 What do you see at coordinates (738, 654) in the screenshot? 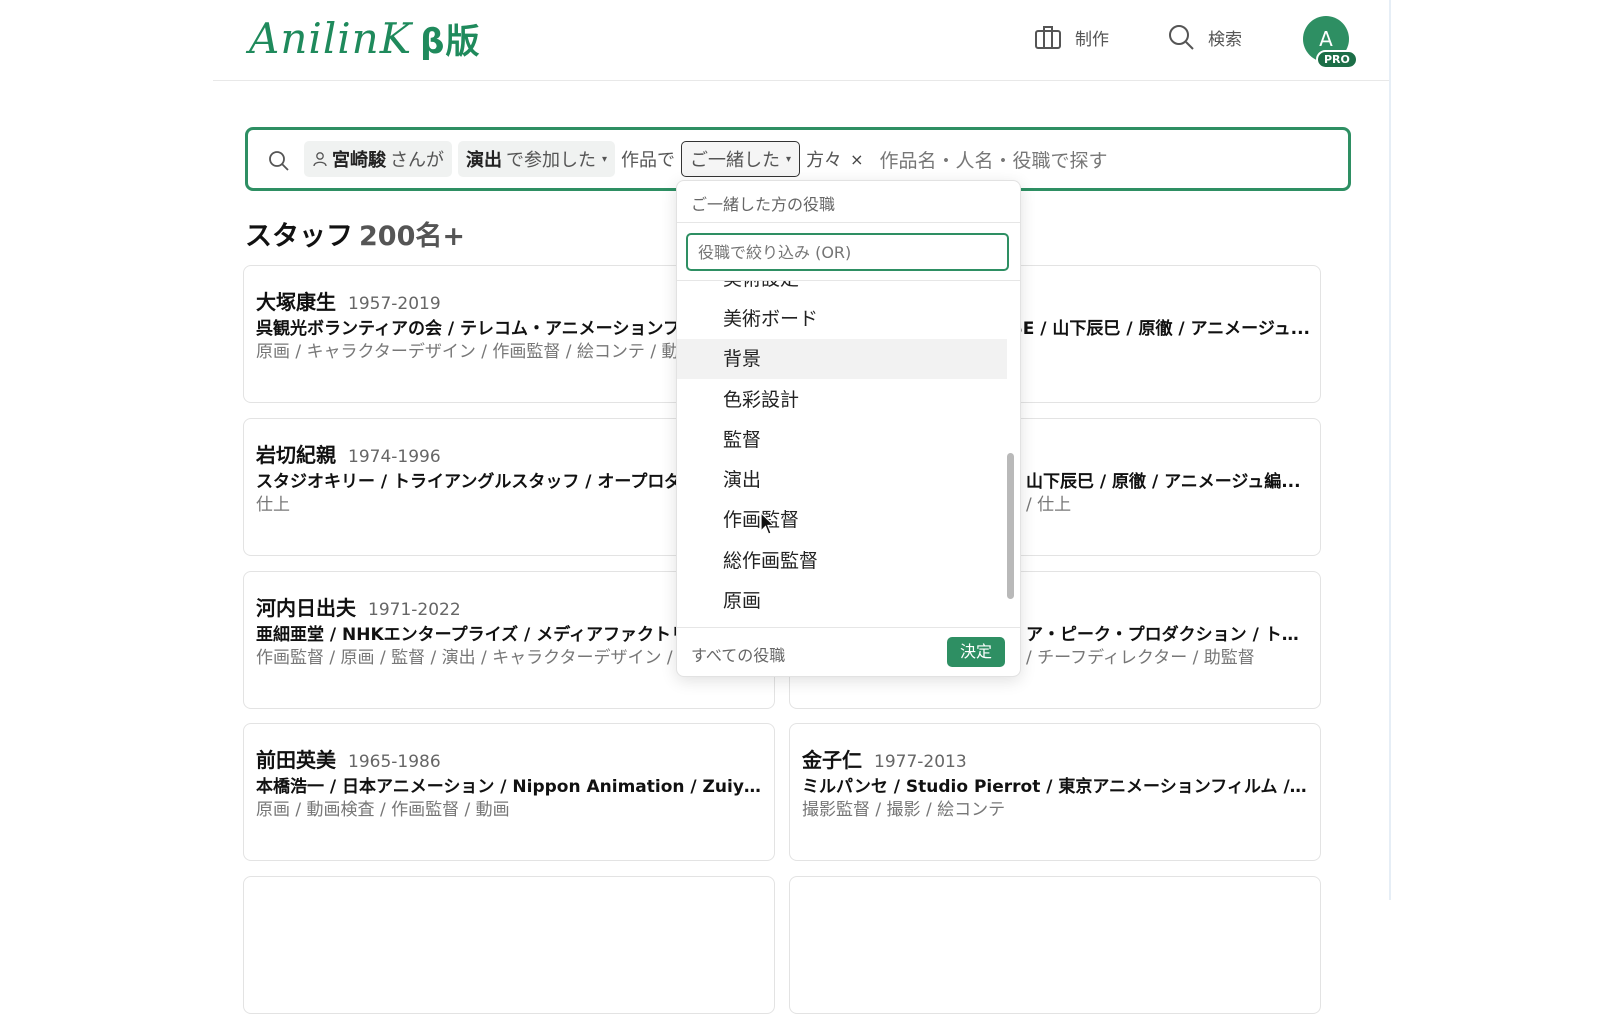
I see `all-roles-link: すべての役職` at bounding box center [738, 654].